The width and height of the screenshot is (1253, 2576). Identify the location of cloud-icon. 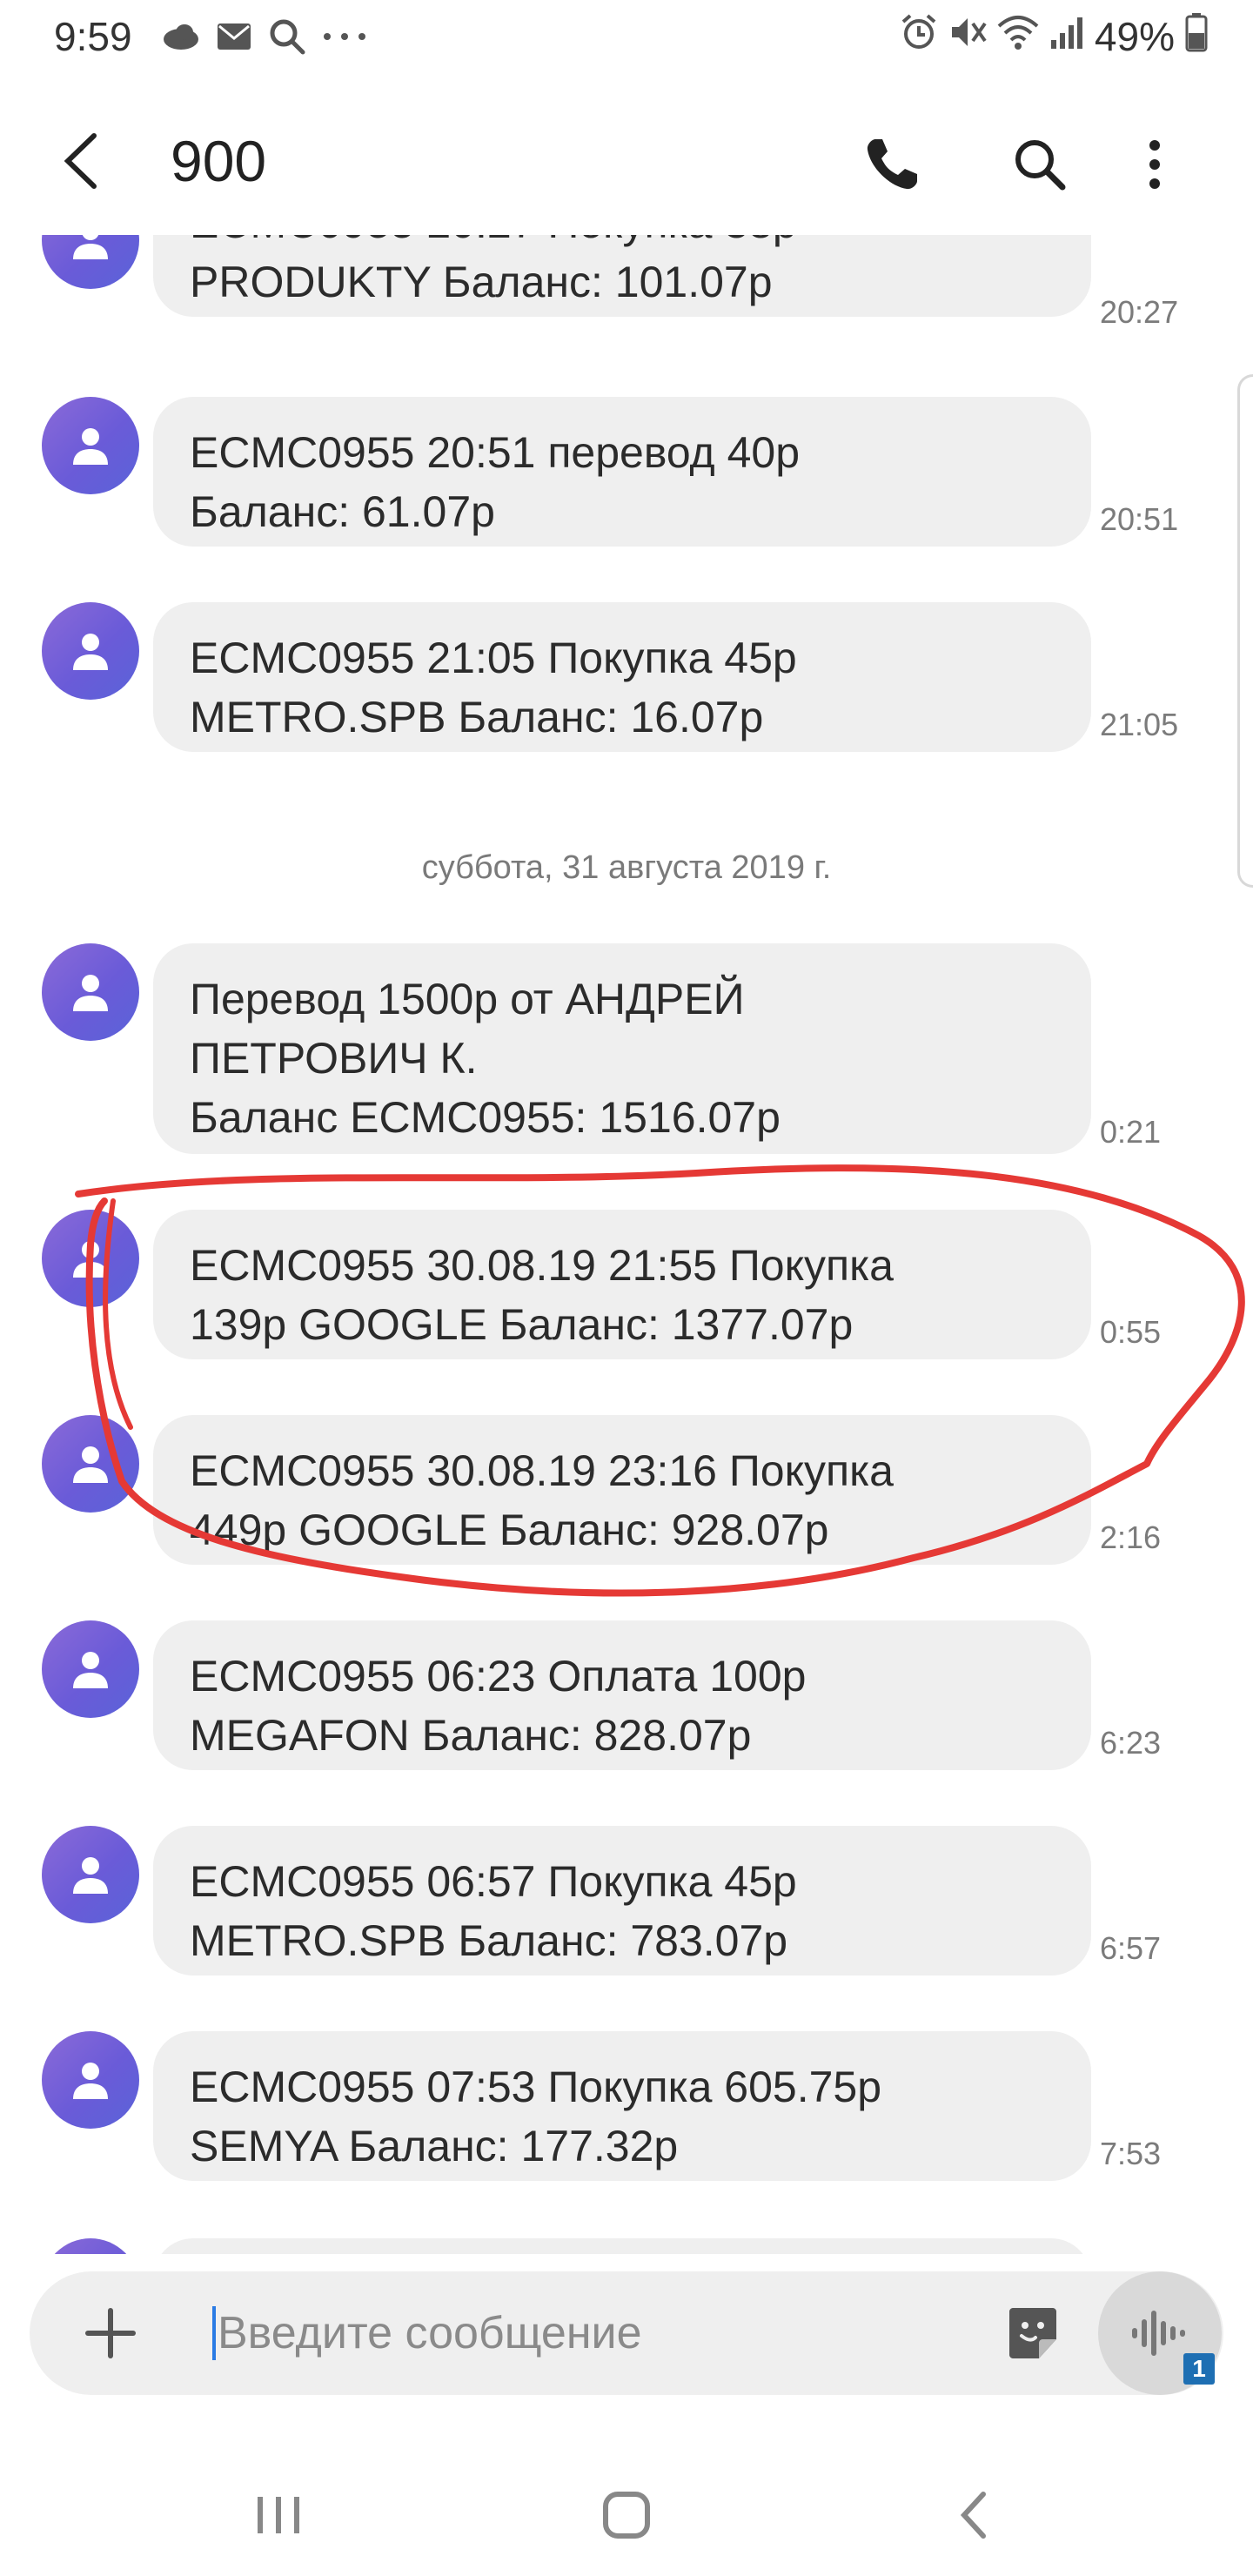
(181, 39).